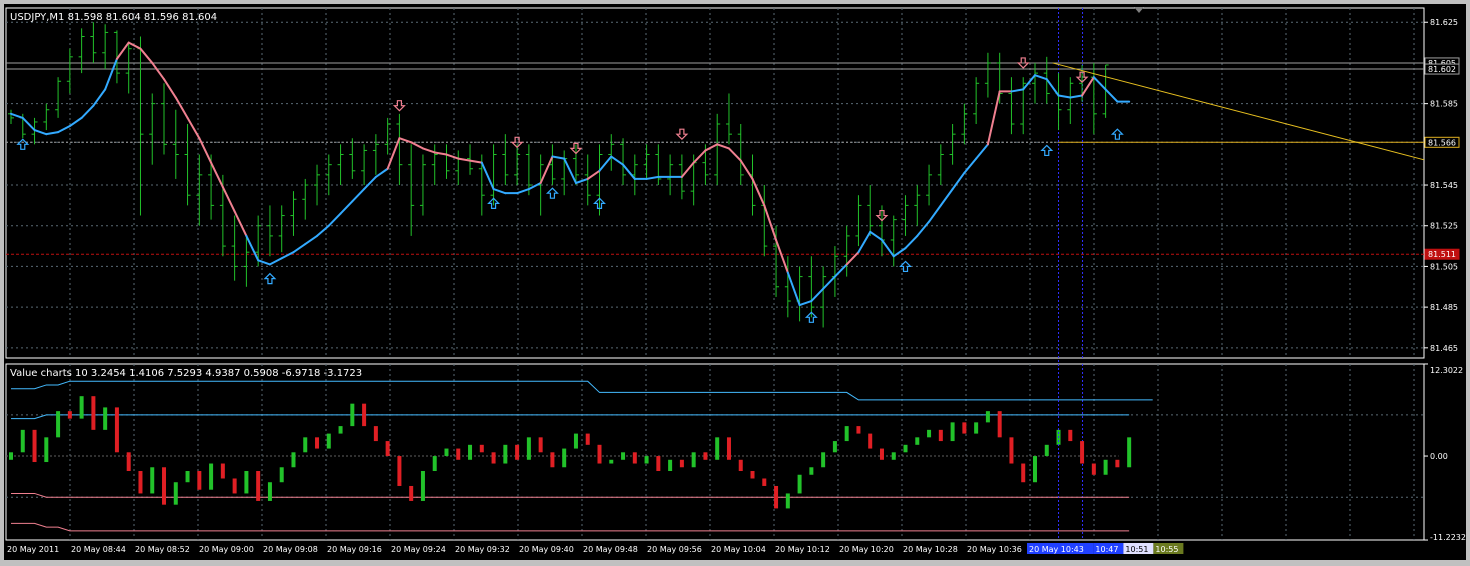  What do you see at coordinates (1166, 549) in the screenshot?
I see `time-axis-highlight-label: 10:55` at bounding box center [1166, 549].